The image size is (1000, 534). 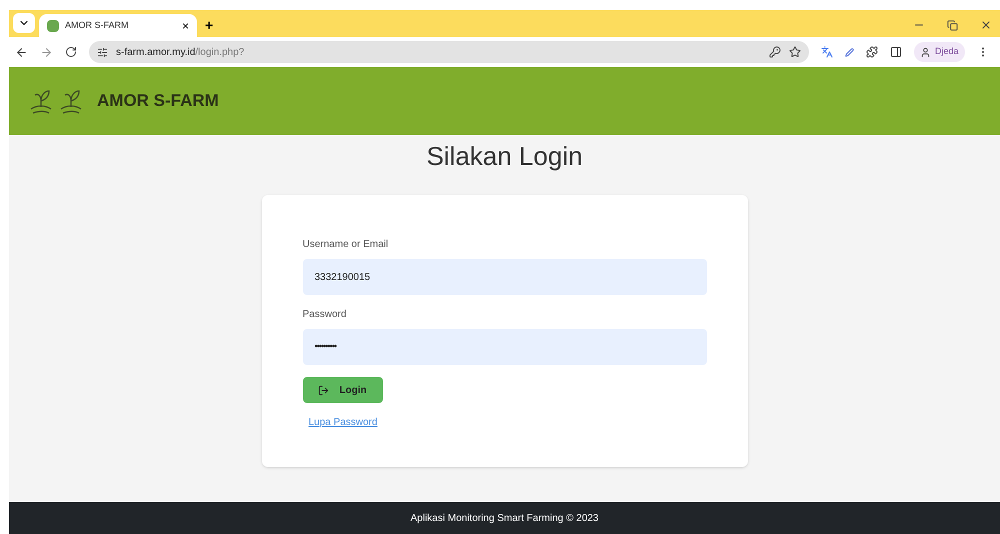 I want to click on input-field: ••••••••••, so click(x=504, y=347).